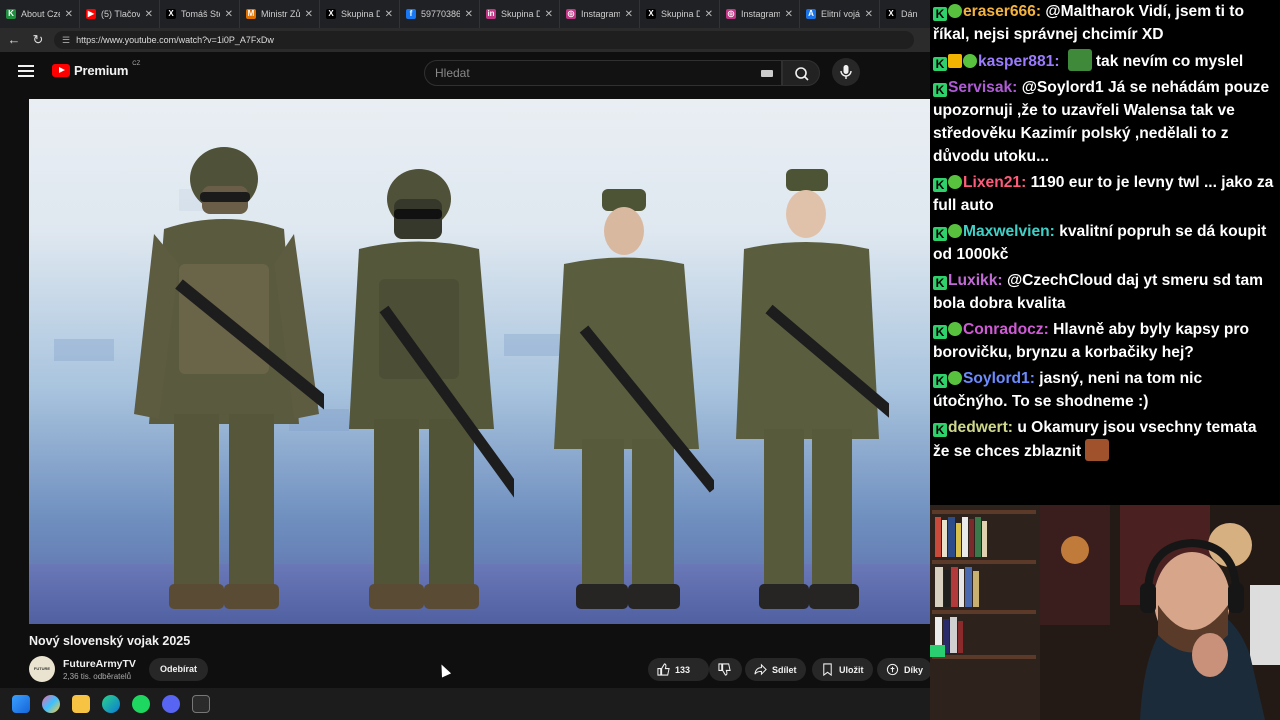 The width and height of the screenshot is (1280, 720). I want to click on tab-favicon-icon: f, so click(411, 14).